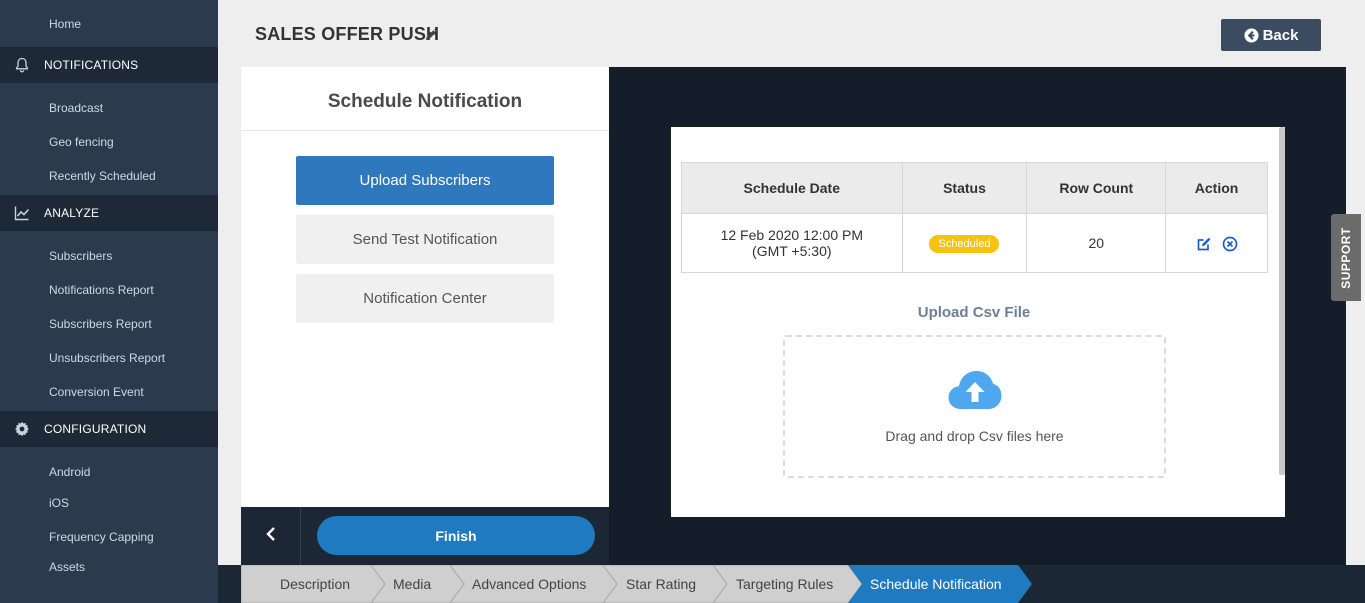  Describe the element at coordinates (95, 429) in the screenshot. I see `sidebar-section-label: CONFIGURATION` at that location.